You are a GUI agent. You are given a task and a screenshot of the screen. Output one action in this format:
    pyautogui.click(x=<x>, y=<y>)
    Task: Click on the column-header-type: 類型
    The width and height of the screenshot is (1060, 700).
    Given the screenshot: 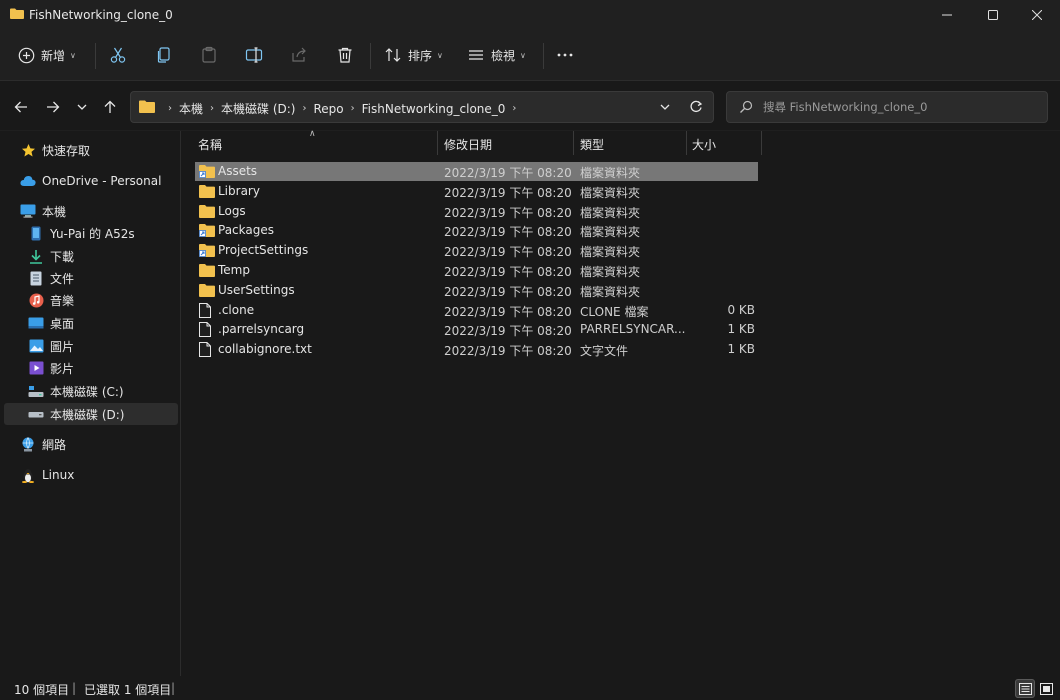 What is the action you would take?
    pyautogui.click(x=592, y=144)
    